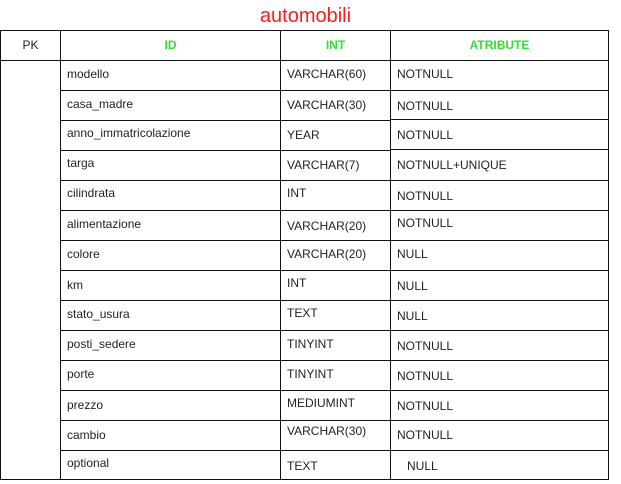 The image size is (621, 484). What do you see at coordinates (171, 46) in the screenshot?
I see `header-id: ID` at bounding box center [171, 46].